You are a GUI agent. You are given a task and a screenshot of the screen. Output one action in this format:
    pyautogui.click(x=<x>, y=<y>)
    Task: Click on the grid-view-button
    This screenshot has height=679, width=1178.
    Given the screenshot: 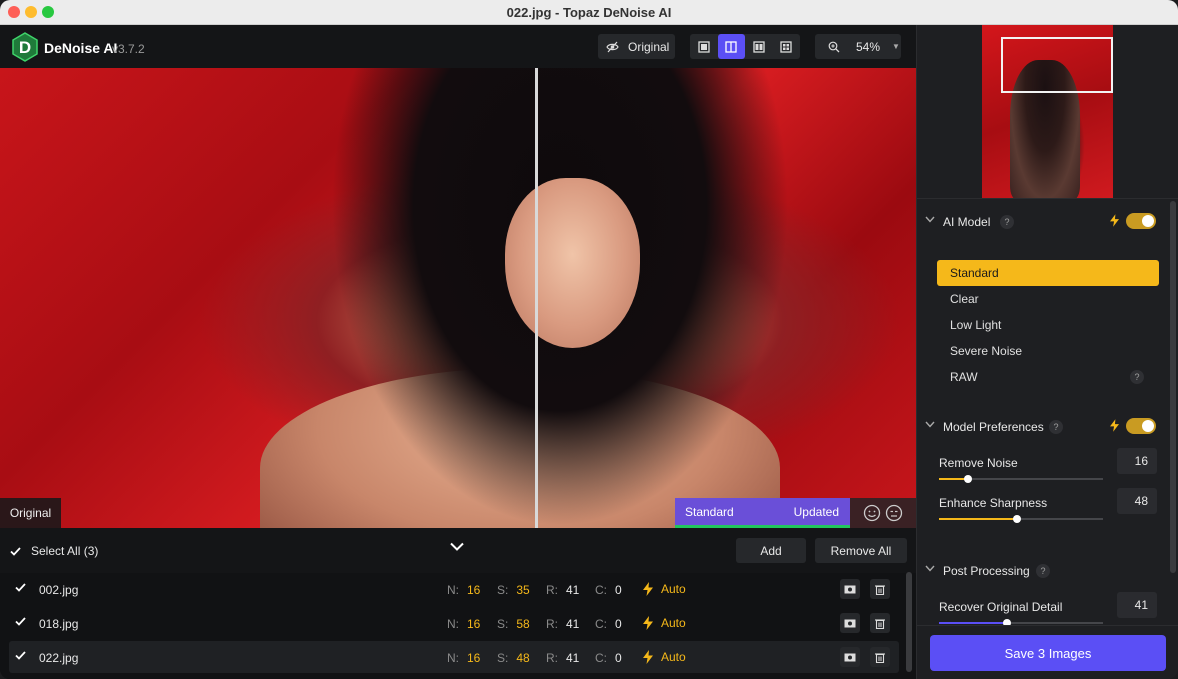 What is the action you would take?
    pyautogui.click(x=787, y=46)
    